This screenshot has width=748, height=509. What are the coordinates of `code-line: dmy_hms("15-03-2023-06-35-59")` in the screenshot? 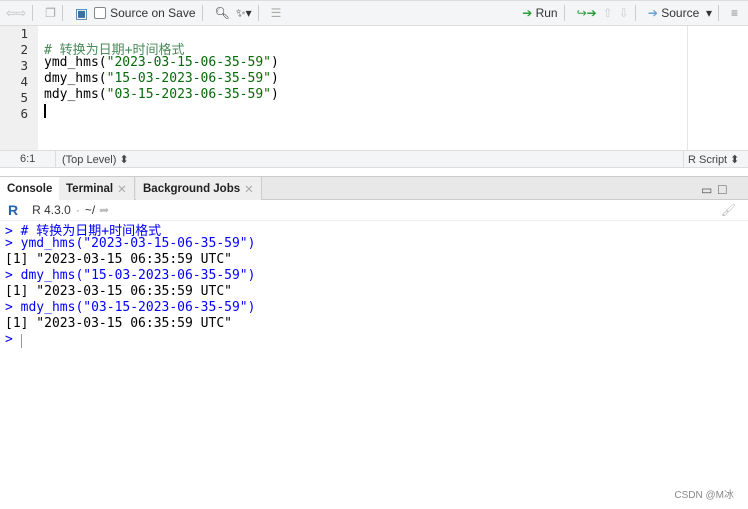 It's located at (161, 78).